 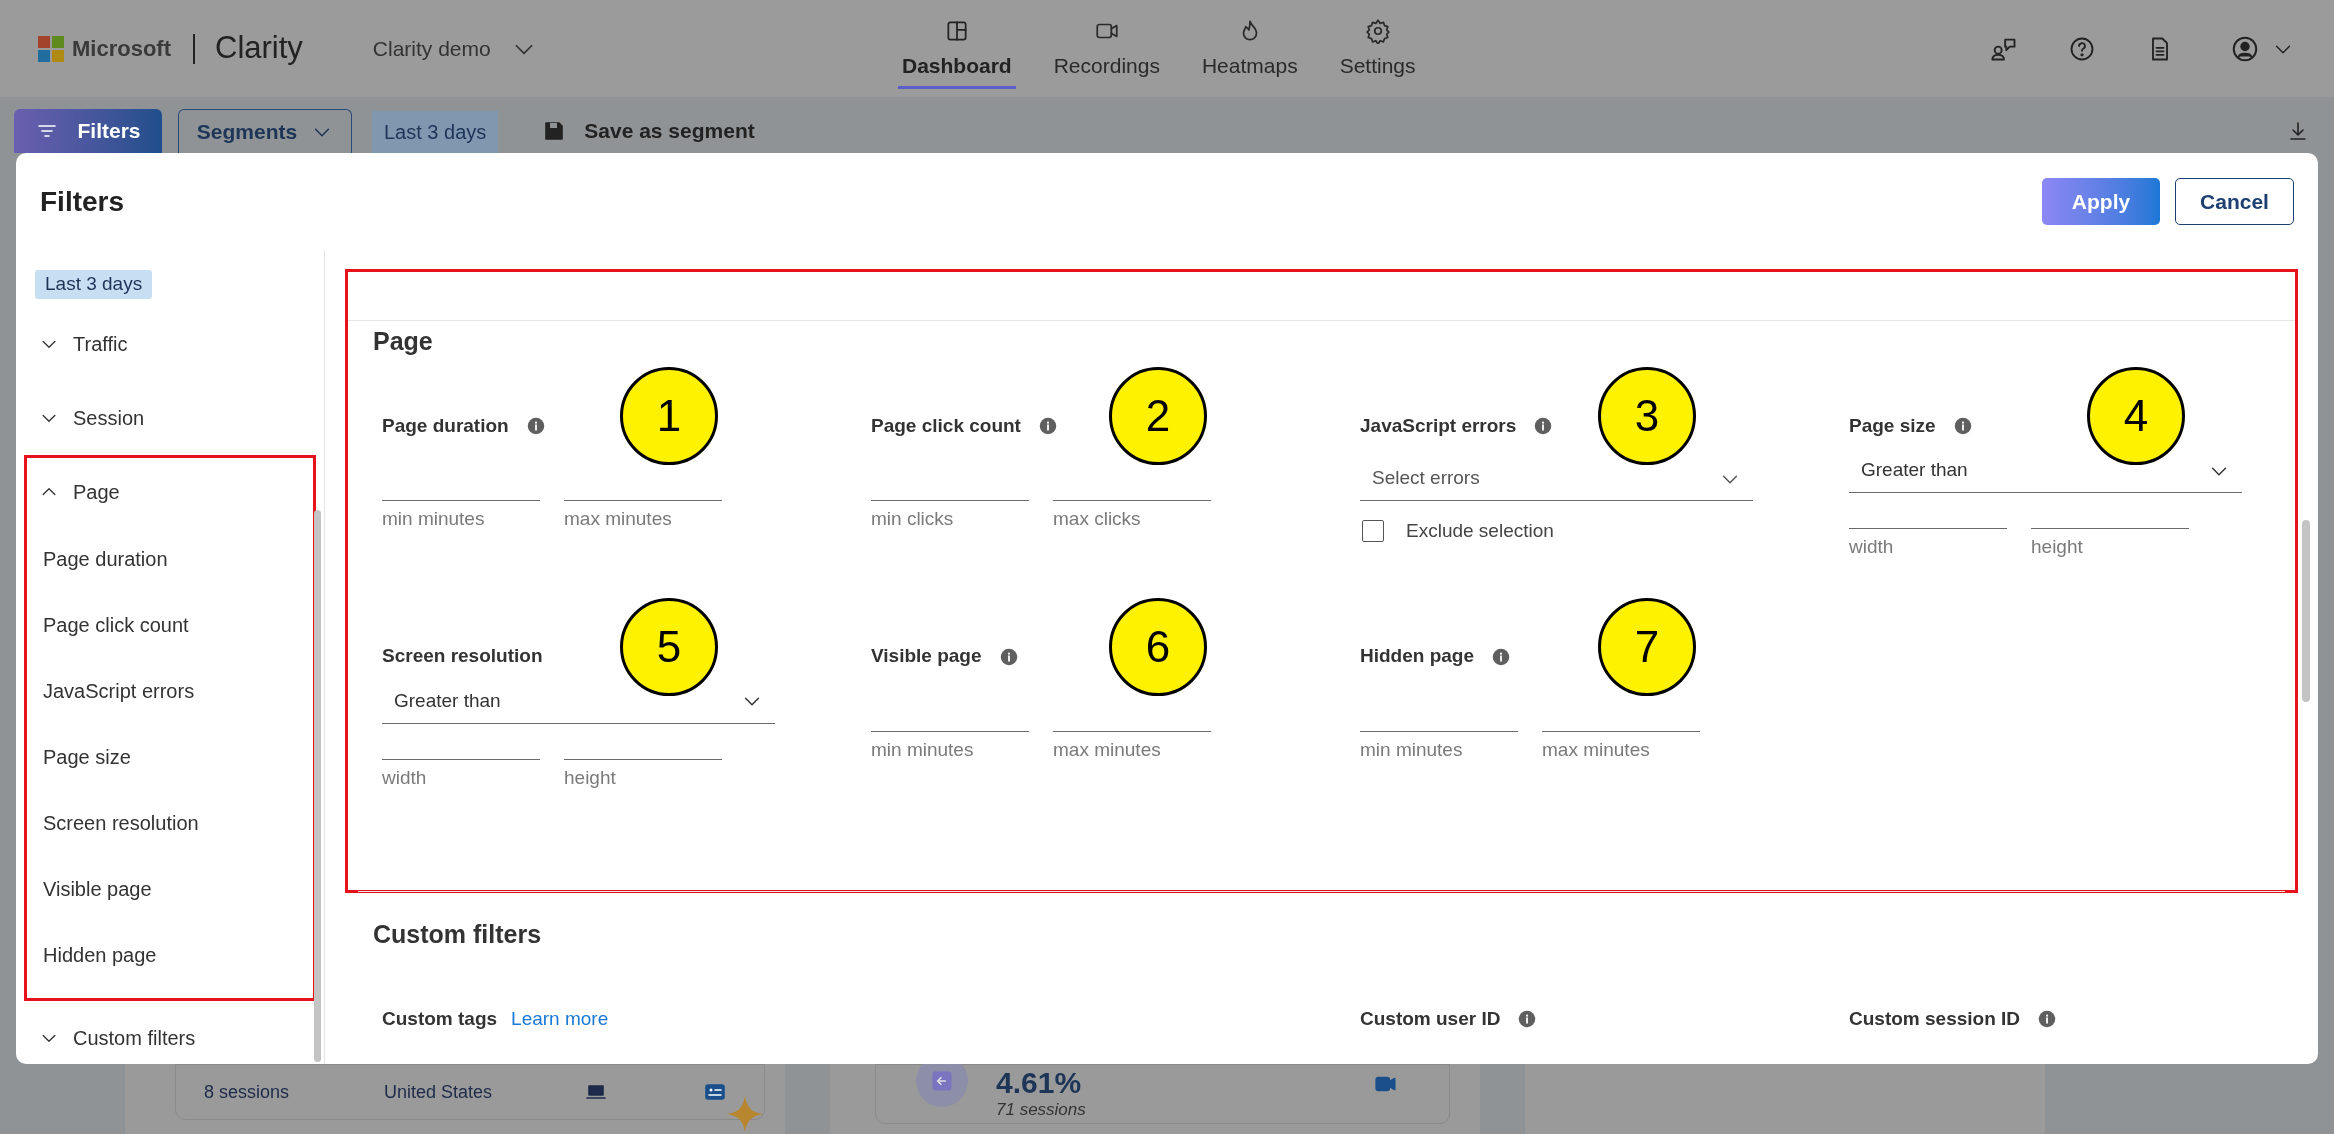 What do you see at coordinates (458, 934) in the screenshot?
I see `section-title: Custom filters` at bounding box center [458, 934].